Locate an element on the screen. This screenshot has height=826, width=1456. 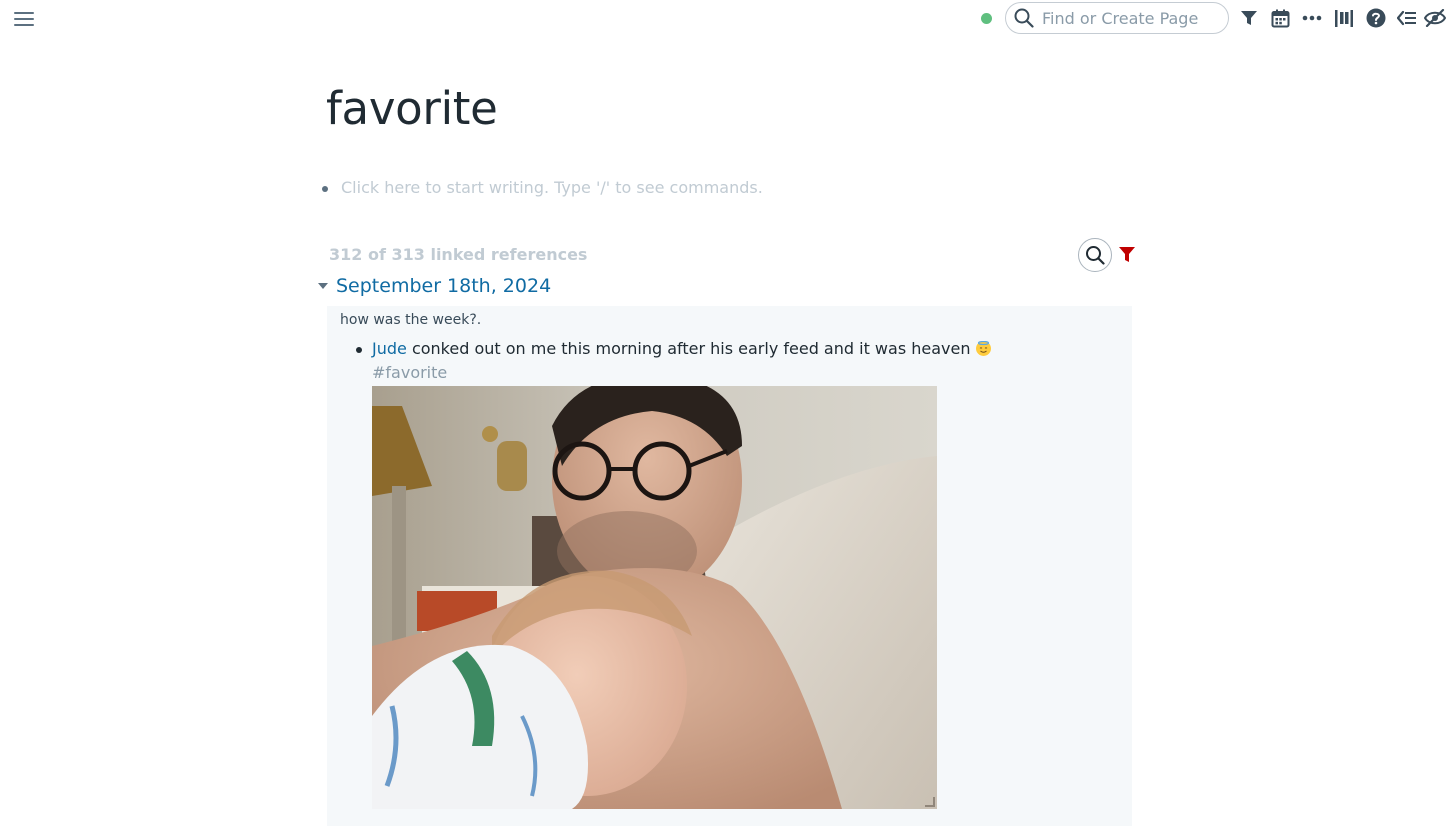
page-link-jude: Jude is located at coordinates (389, 348).